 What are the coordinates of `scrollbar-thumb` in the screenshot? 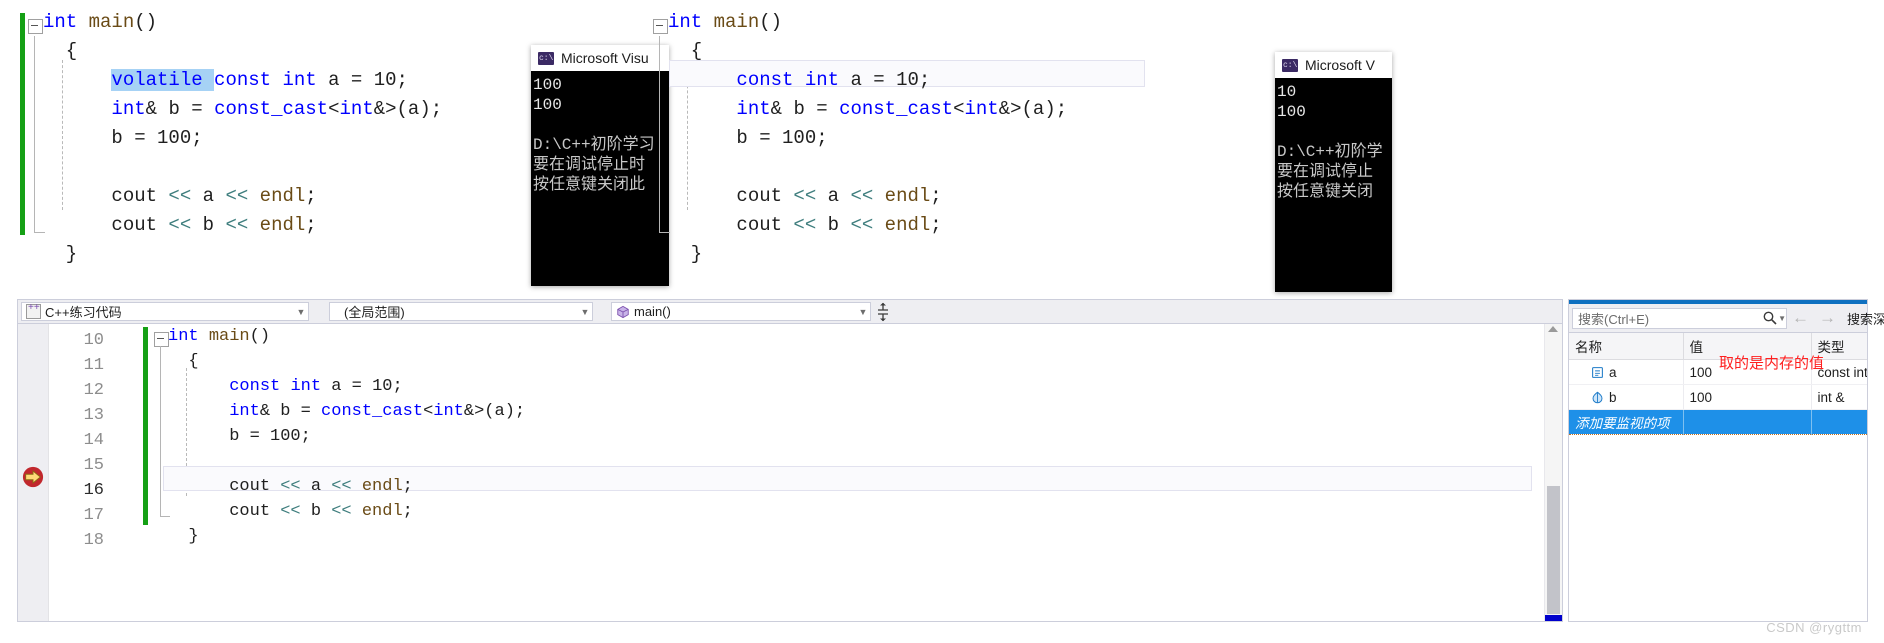 It's located at (1553, 550).